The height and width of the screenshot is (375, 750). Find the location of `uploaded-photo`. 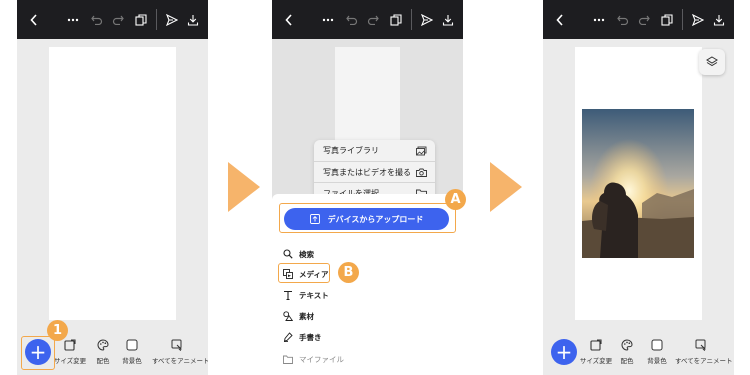

uploaded-photo is located at coordinates (638, 183).